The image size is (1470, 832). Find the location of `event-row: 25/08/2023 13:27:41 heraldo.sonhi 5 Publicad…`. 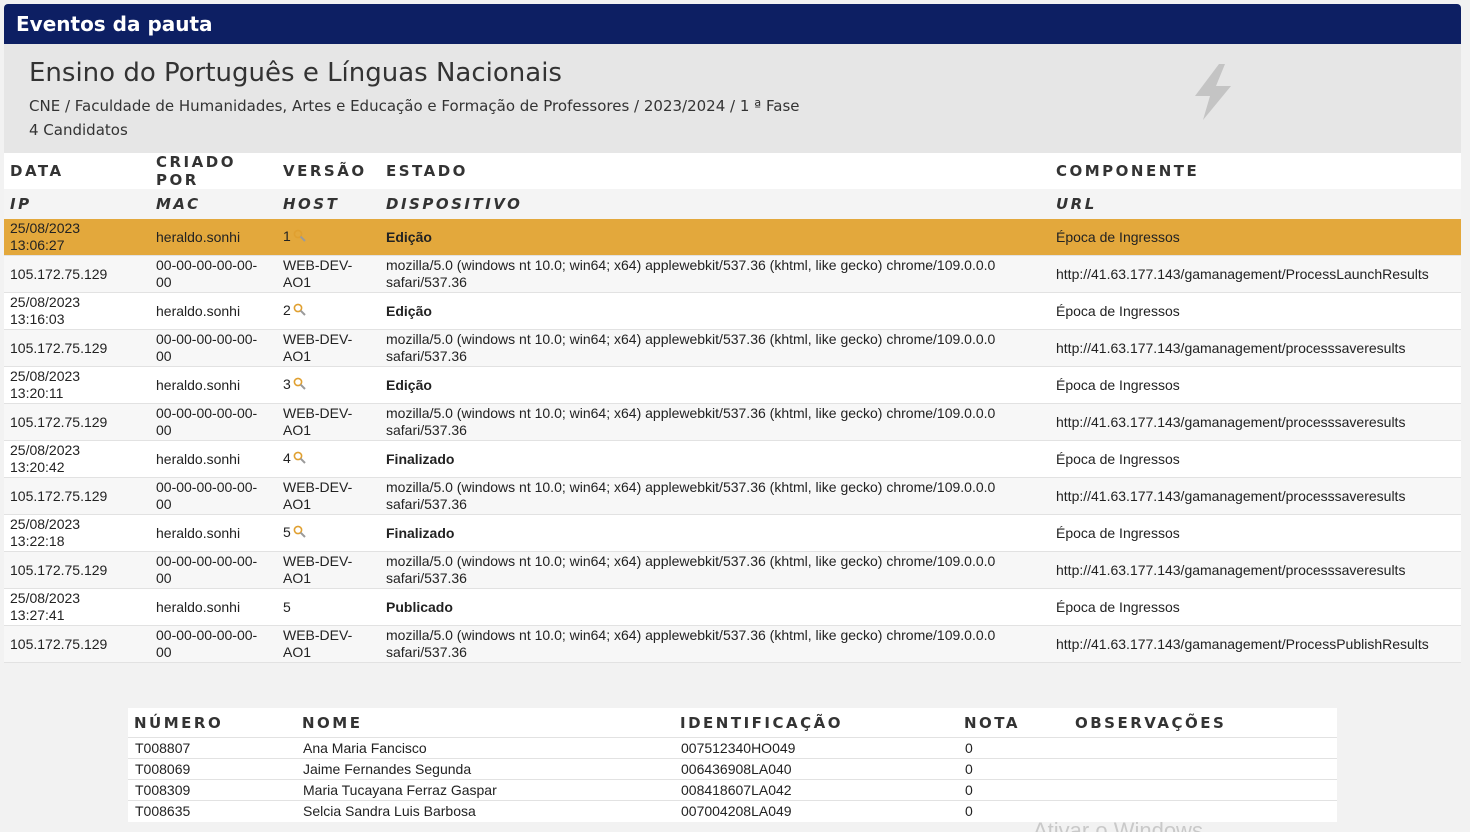

event-row: 25/08/2023 13:27:41 heraldo.sonhi 5 Publicad… is located at coordinates (732, 607).